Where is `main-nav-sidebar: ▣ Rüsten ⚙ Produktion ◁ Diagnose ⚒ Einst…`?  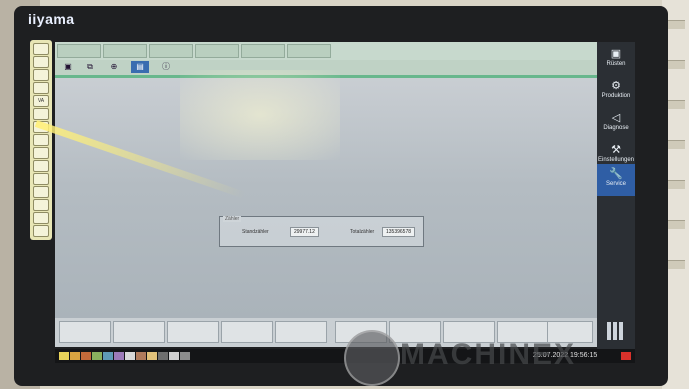
main-nav-sidebar: ▣ Rüsten ⚙ Produktion ◁ Diagnose ⚒ Einst… is located at coordinates (616, 197).